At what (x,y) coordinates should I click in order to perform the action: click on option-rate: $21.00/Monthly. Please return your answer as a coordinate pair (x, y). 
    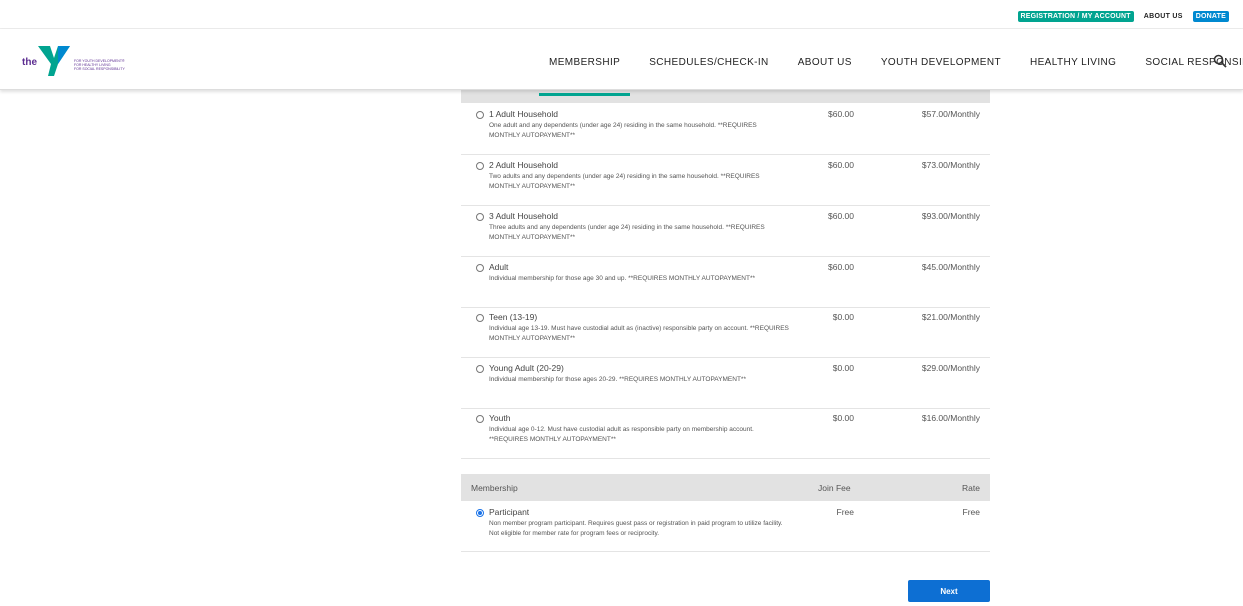
    Looking at the image, I should click on (950, 317).